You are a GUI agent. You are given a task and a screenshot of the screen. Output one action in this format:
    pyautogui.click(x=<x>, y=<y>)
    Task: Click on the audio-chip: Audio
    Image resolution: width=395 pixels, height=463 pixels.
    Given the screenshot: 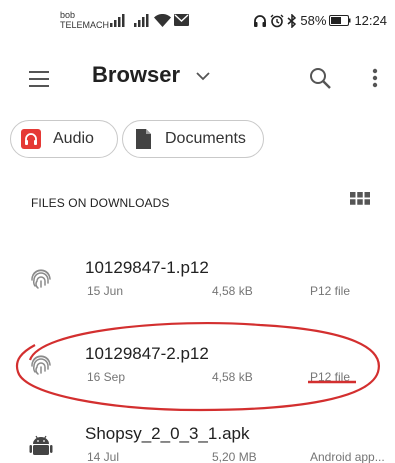 What is the action you would take?
    pyautogui.click(x=64, y=139)
    